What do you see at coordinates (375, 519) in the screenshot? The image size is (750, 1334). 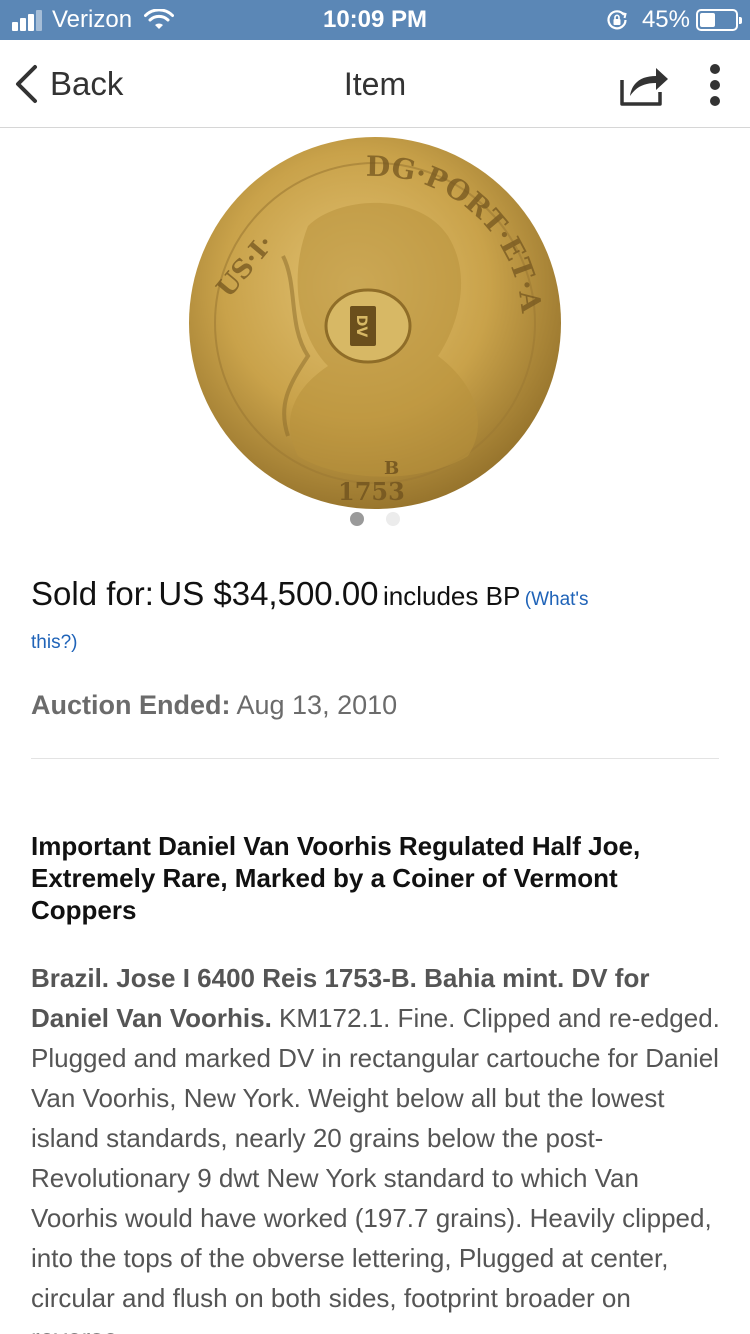 I see `carousel-page-indicator` at bounding box center [375, 519].